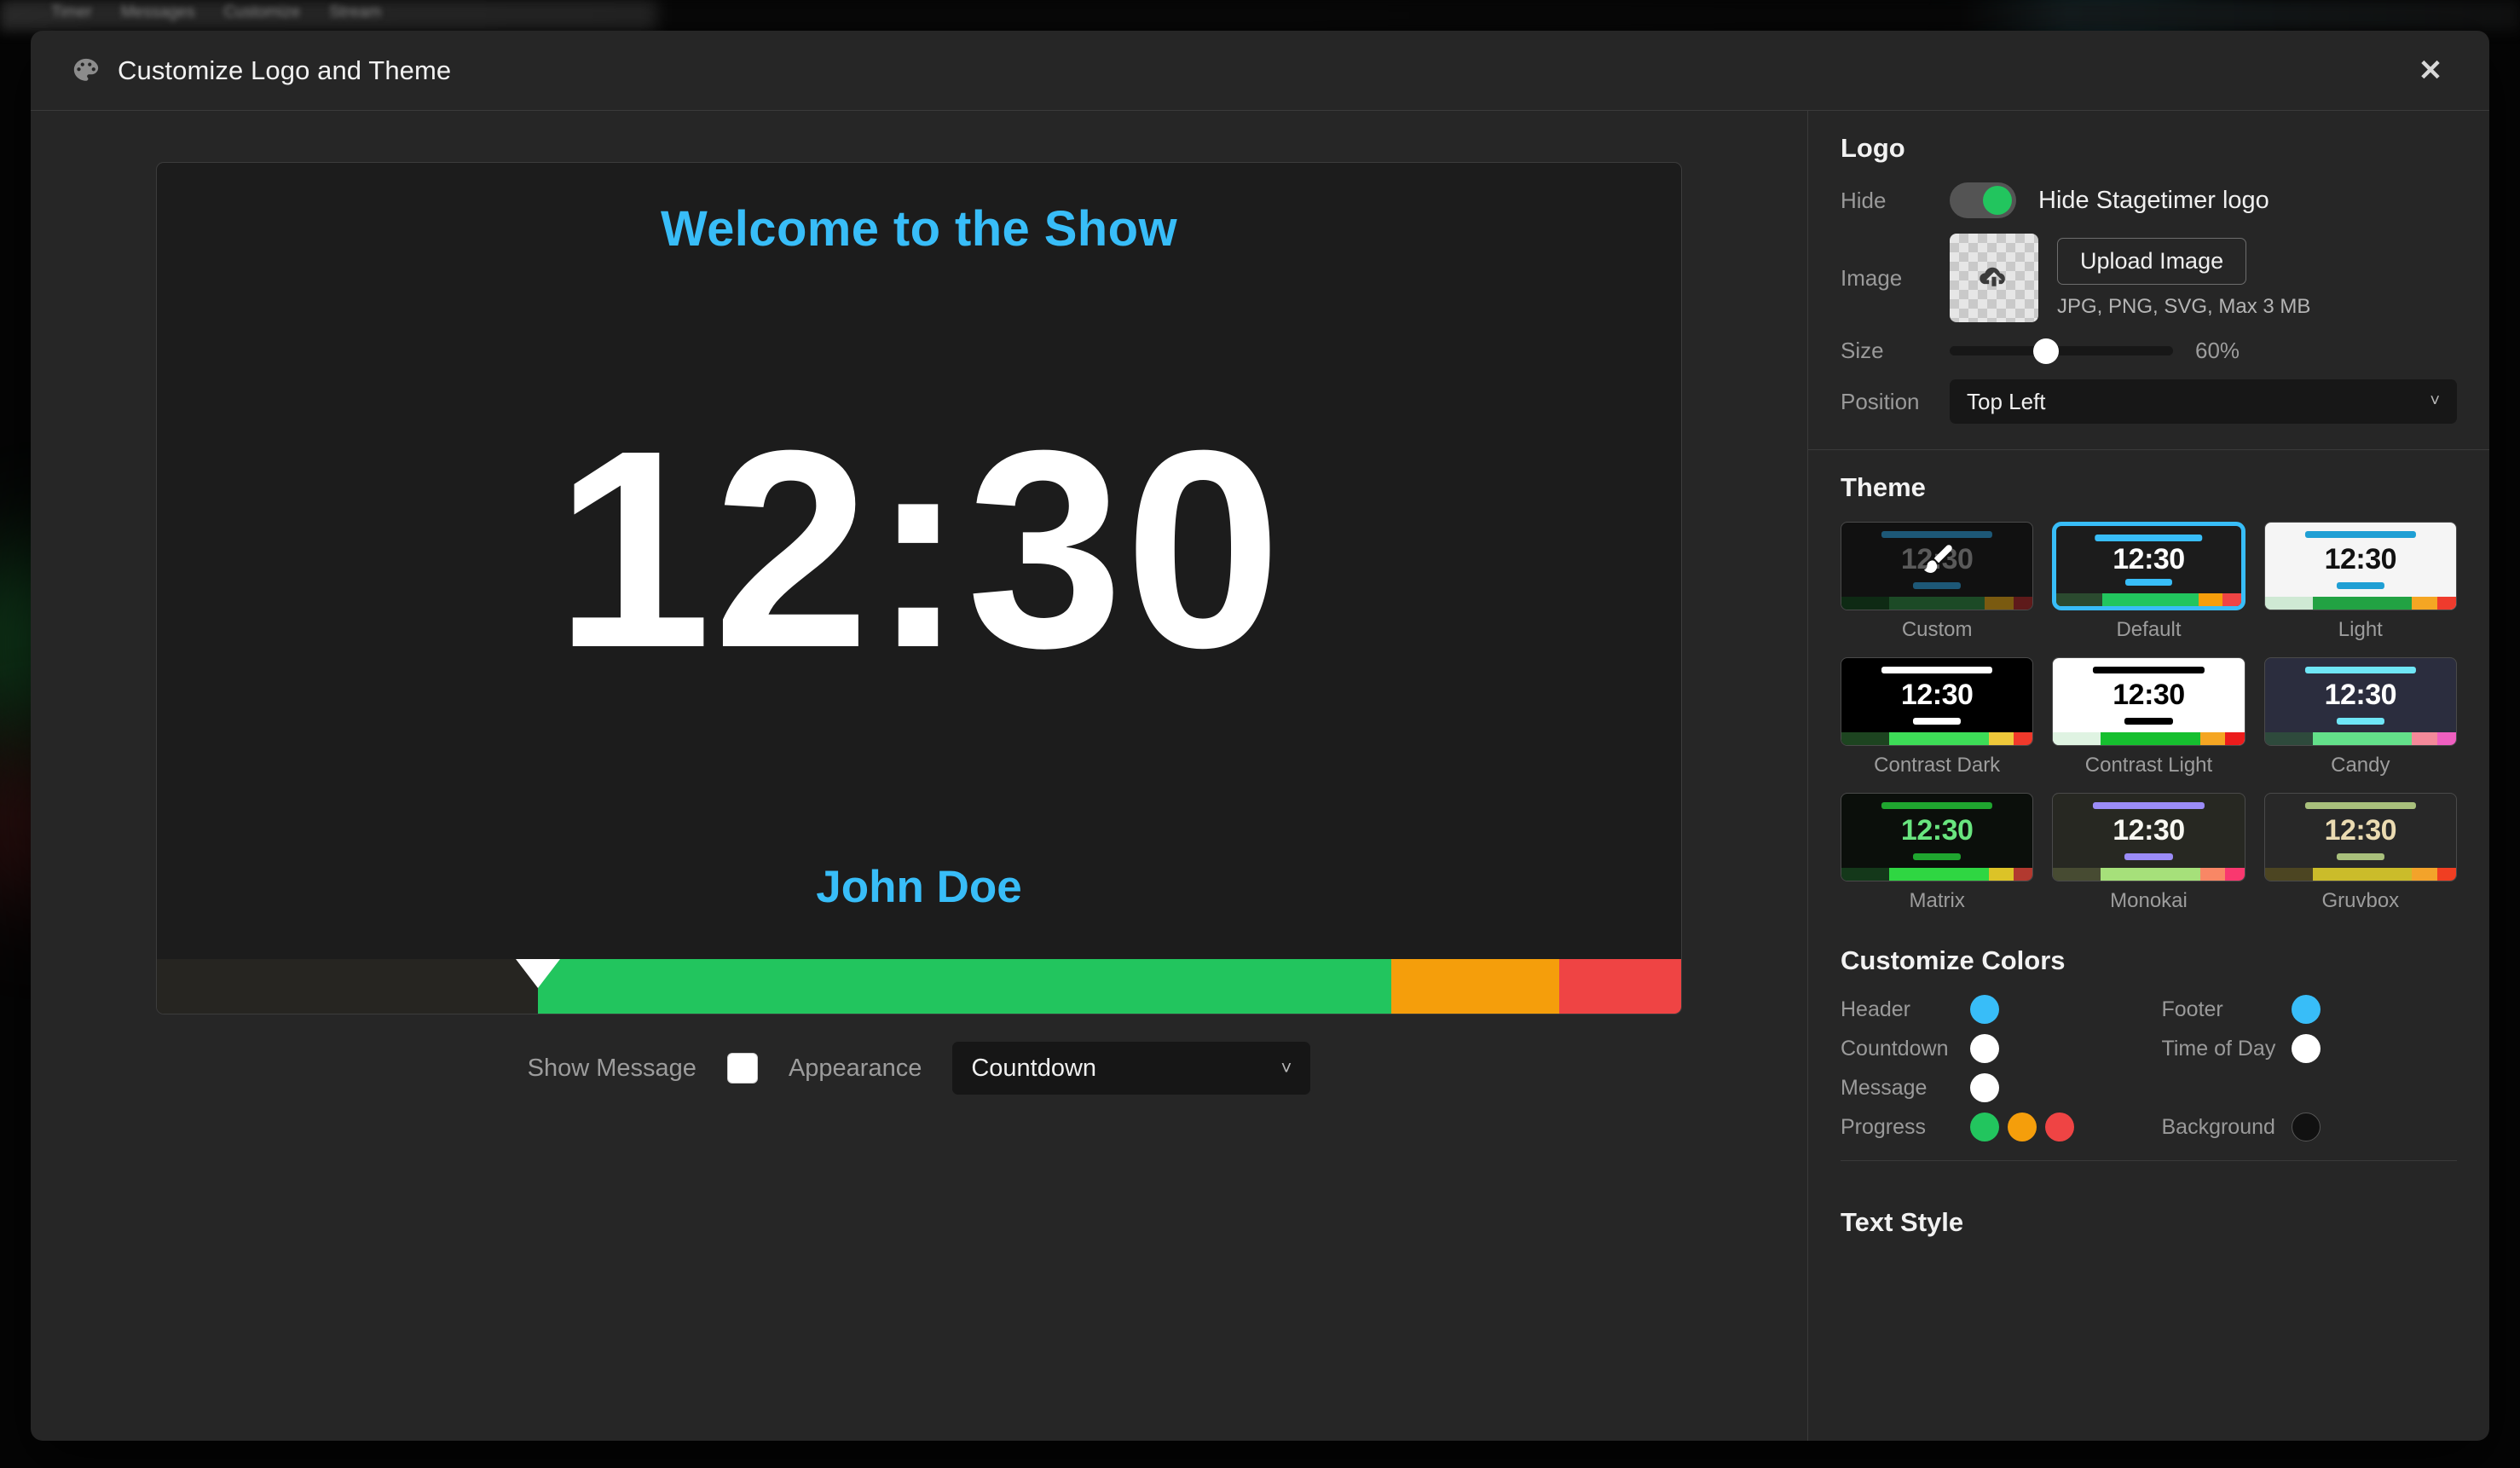 The height and width of the screenshot is (1468, 2520). What do you see at coordinates (2045, 351) in the screenshot?
I see `slider-thumb` at bounding box center [2045, 351].